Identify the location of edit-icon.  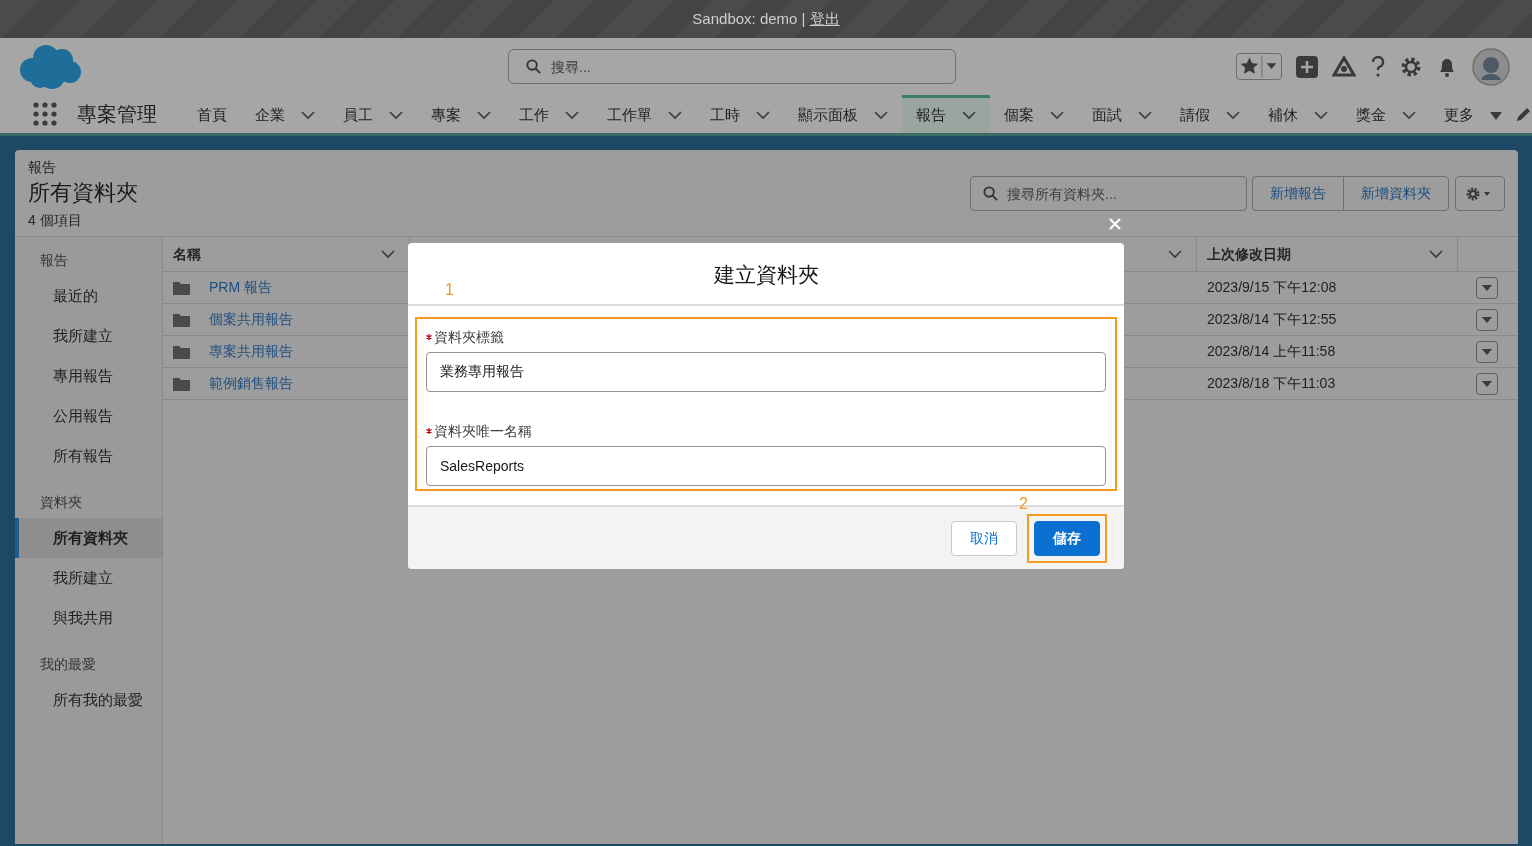
(1524, 114).